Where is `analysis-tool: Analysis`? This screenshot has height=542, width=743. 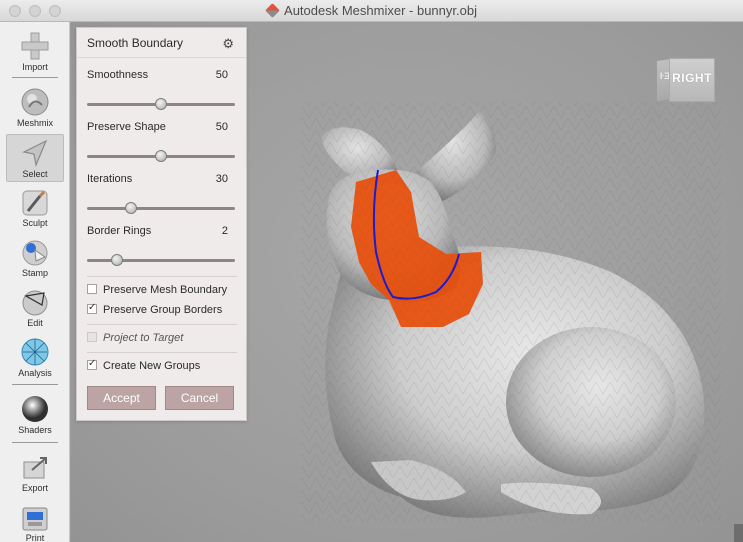 analysis-tool: Analysis is located at coordinates (35, 358).